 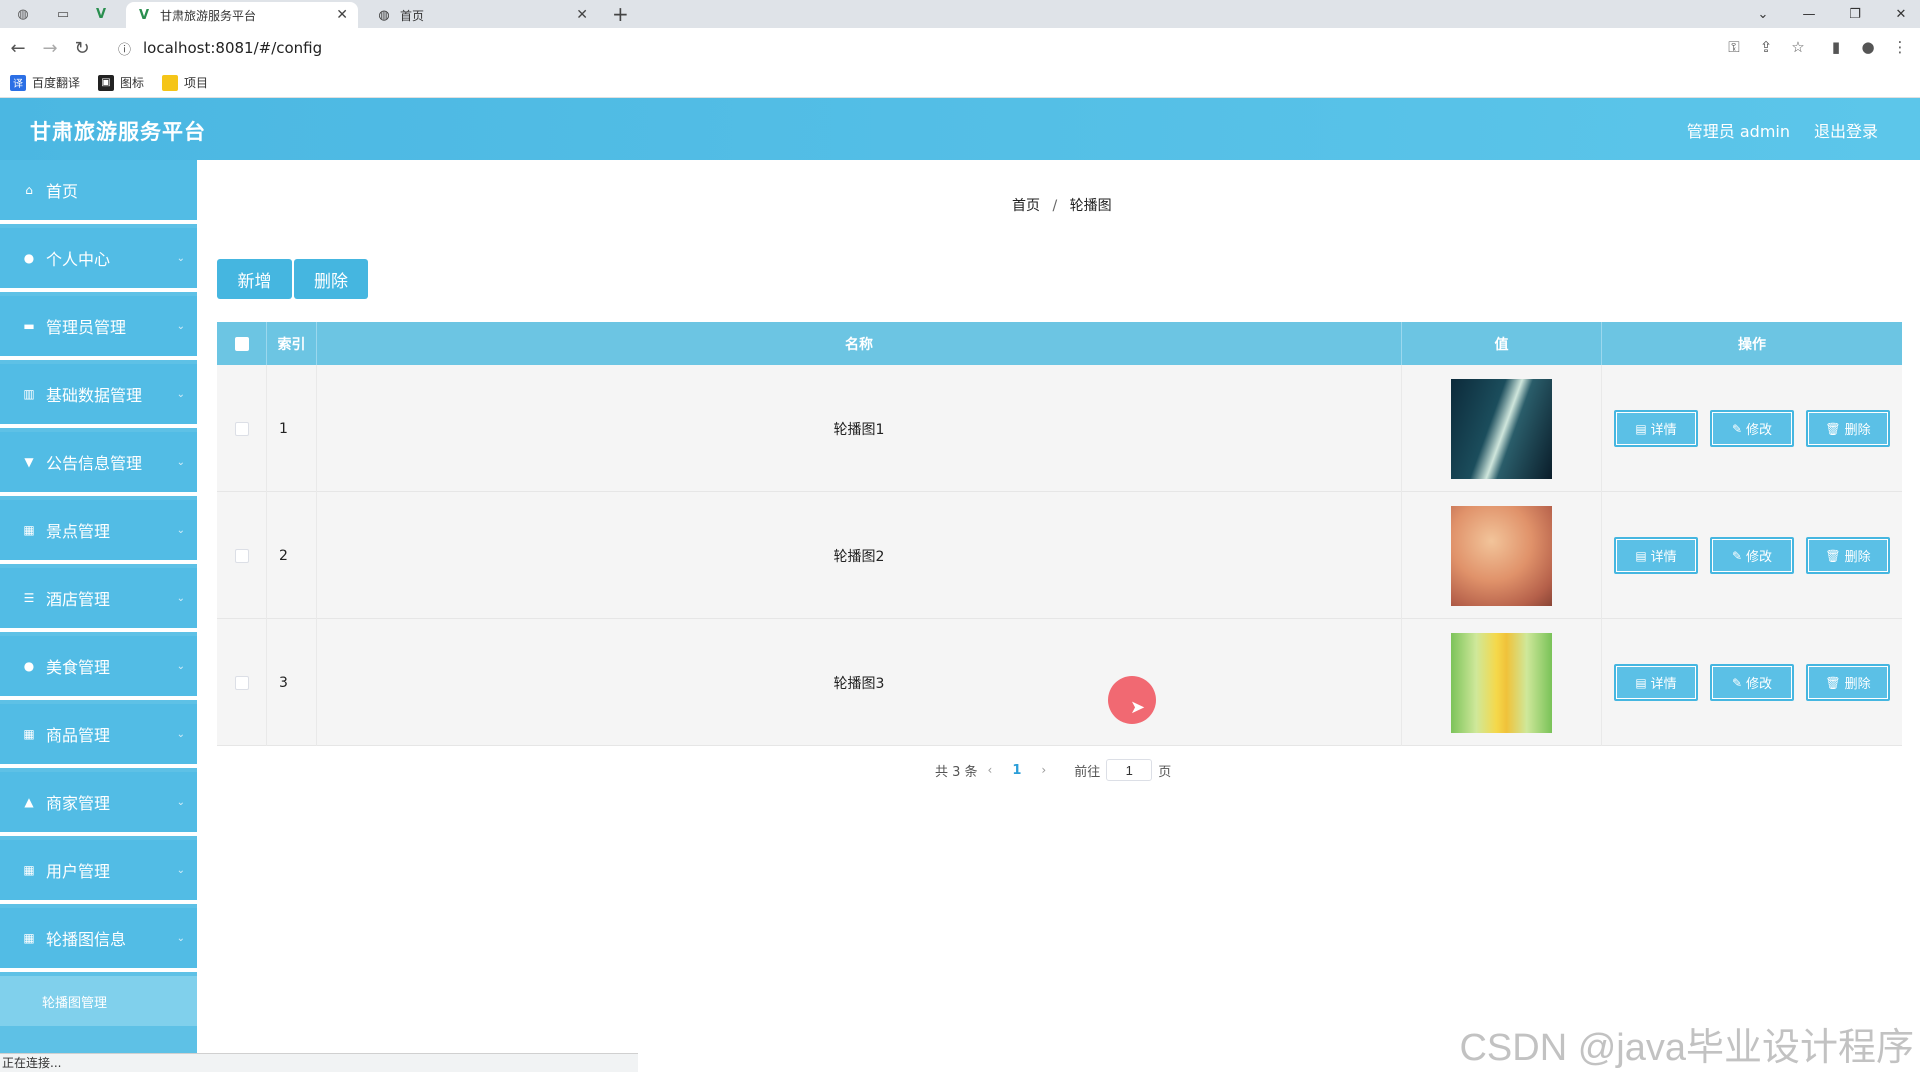 I want to click on select-all-checkbox, so click(x=241, y=343).